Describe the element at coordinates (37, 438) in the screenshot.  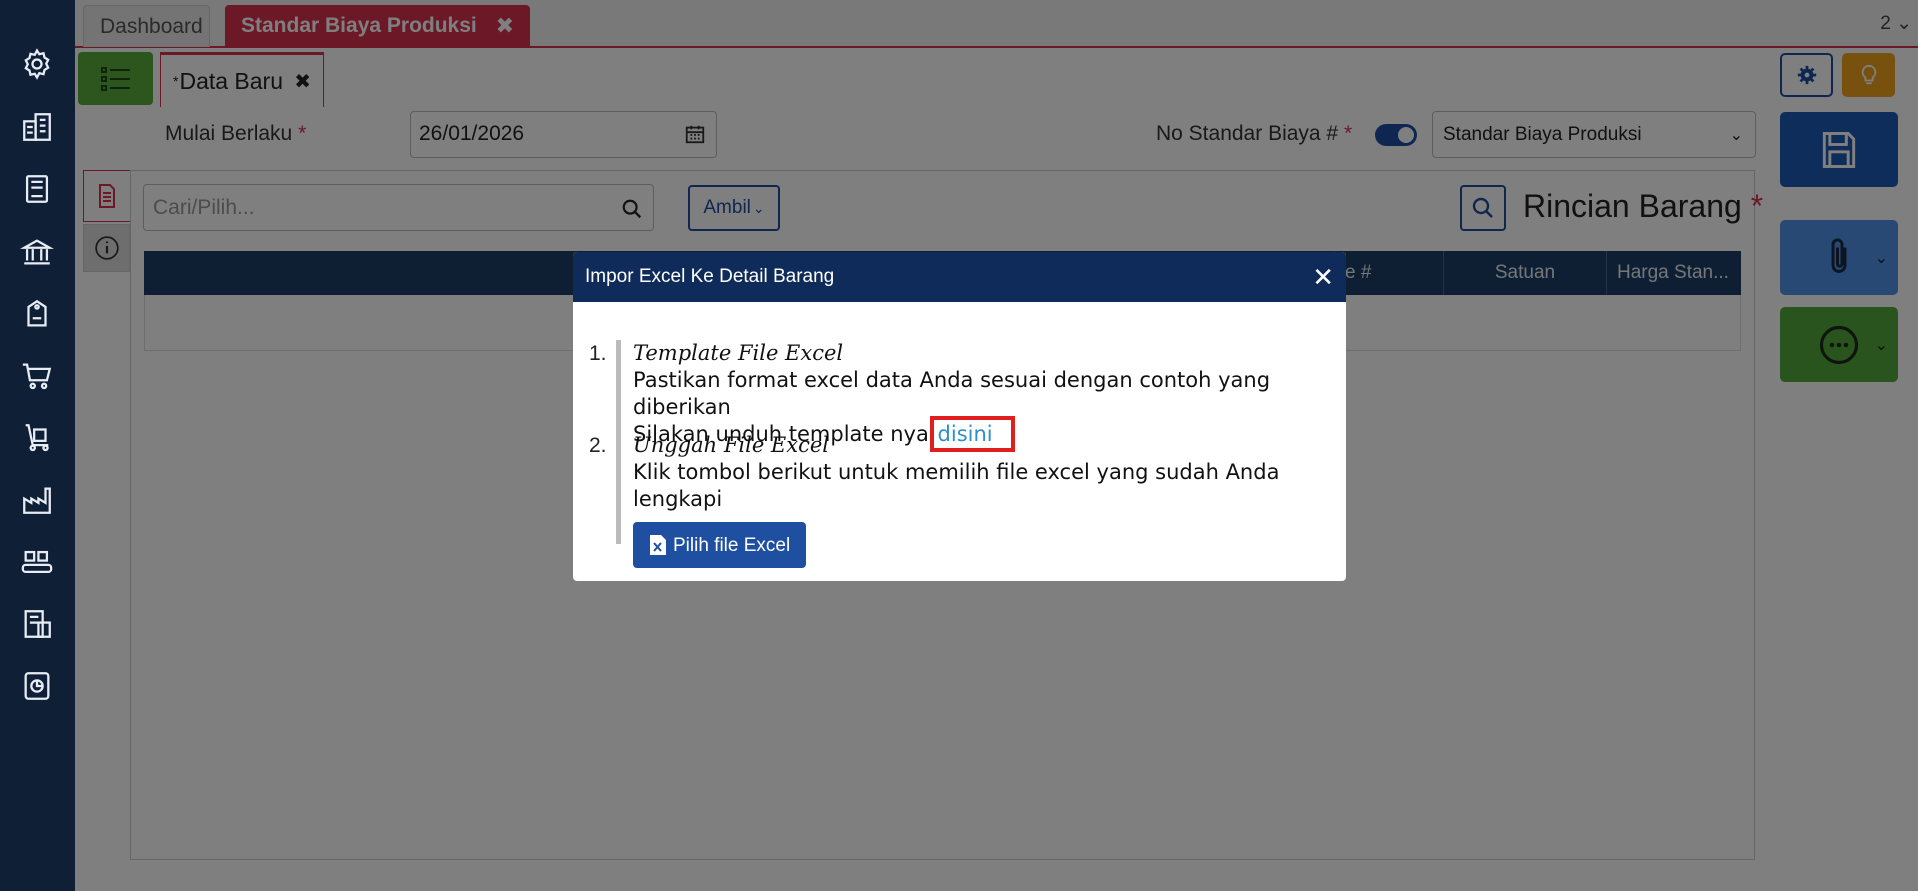
I see `hand-truck-icon` at that location.